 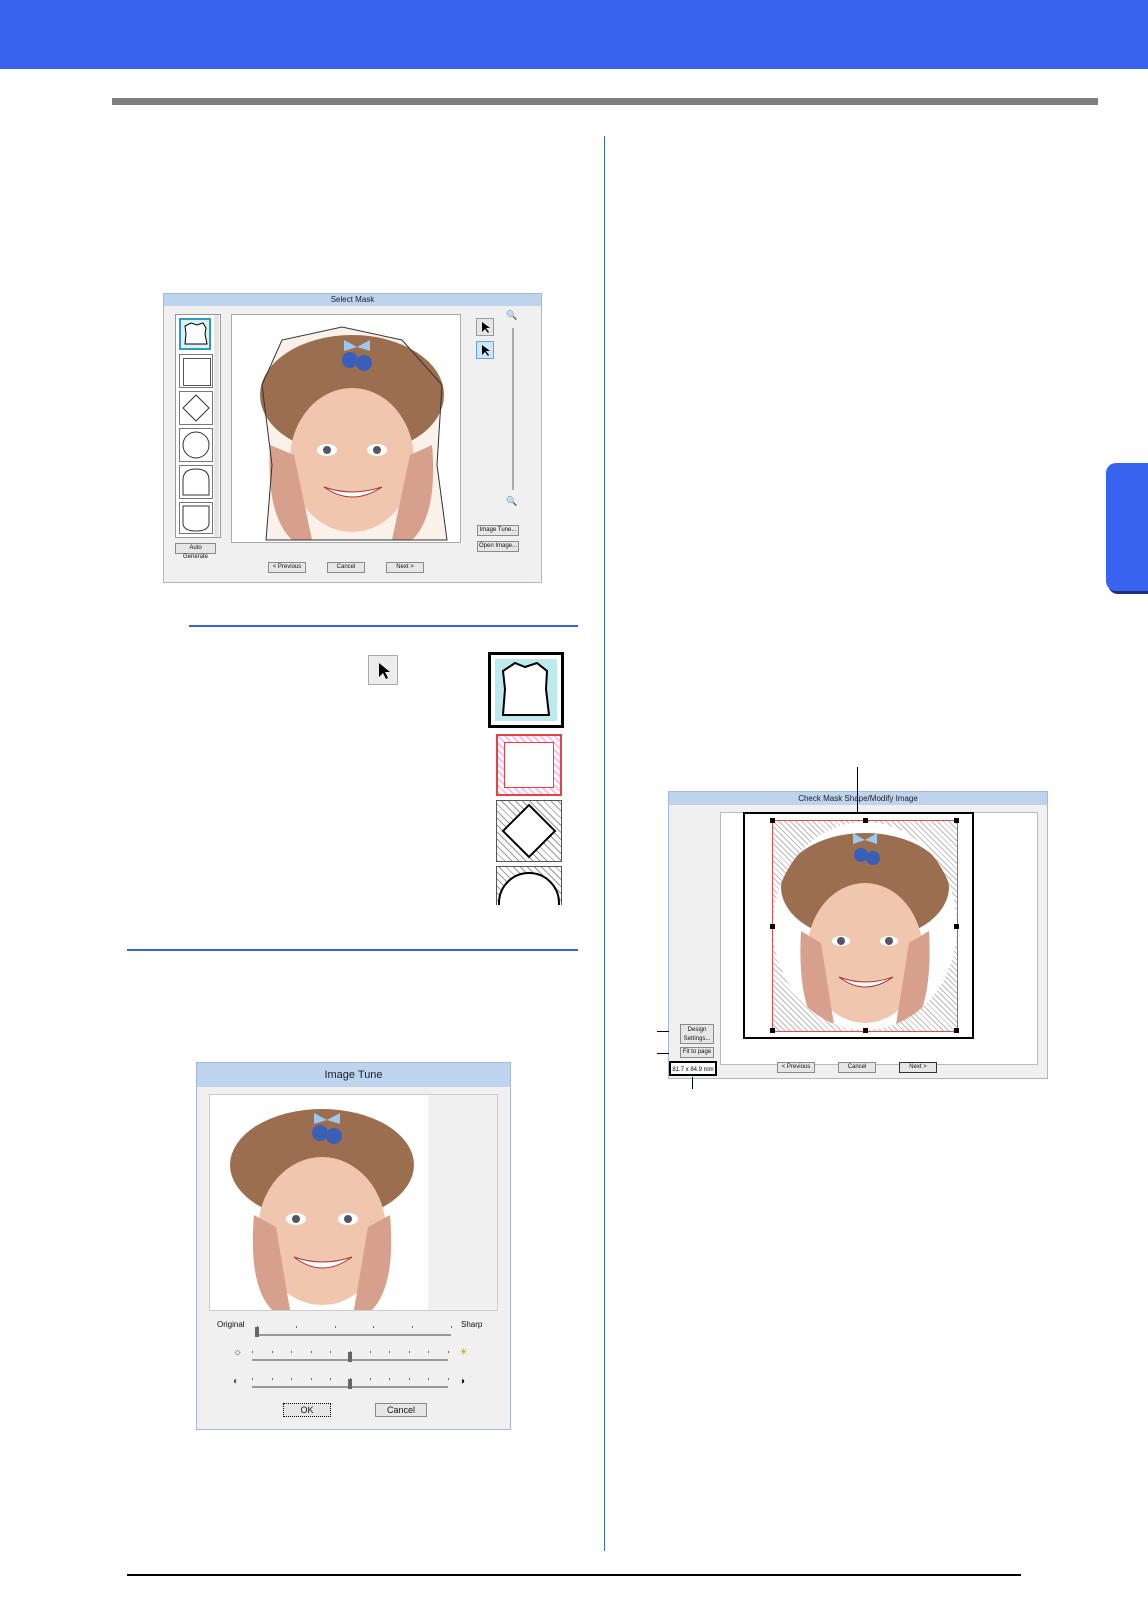 I want to click on sharp-label: Sharp, so click(x=472, y=1324).